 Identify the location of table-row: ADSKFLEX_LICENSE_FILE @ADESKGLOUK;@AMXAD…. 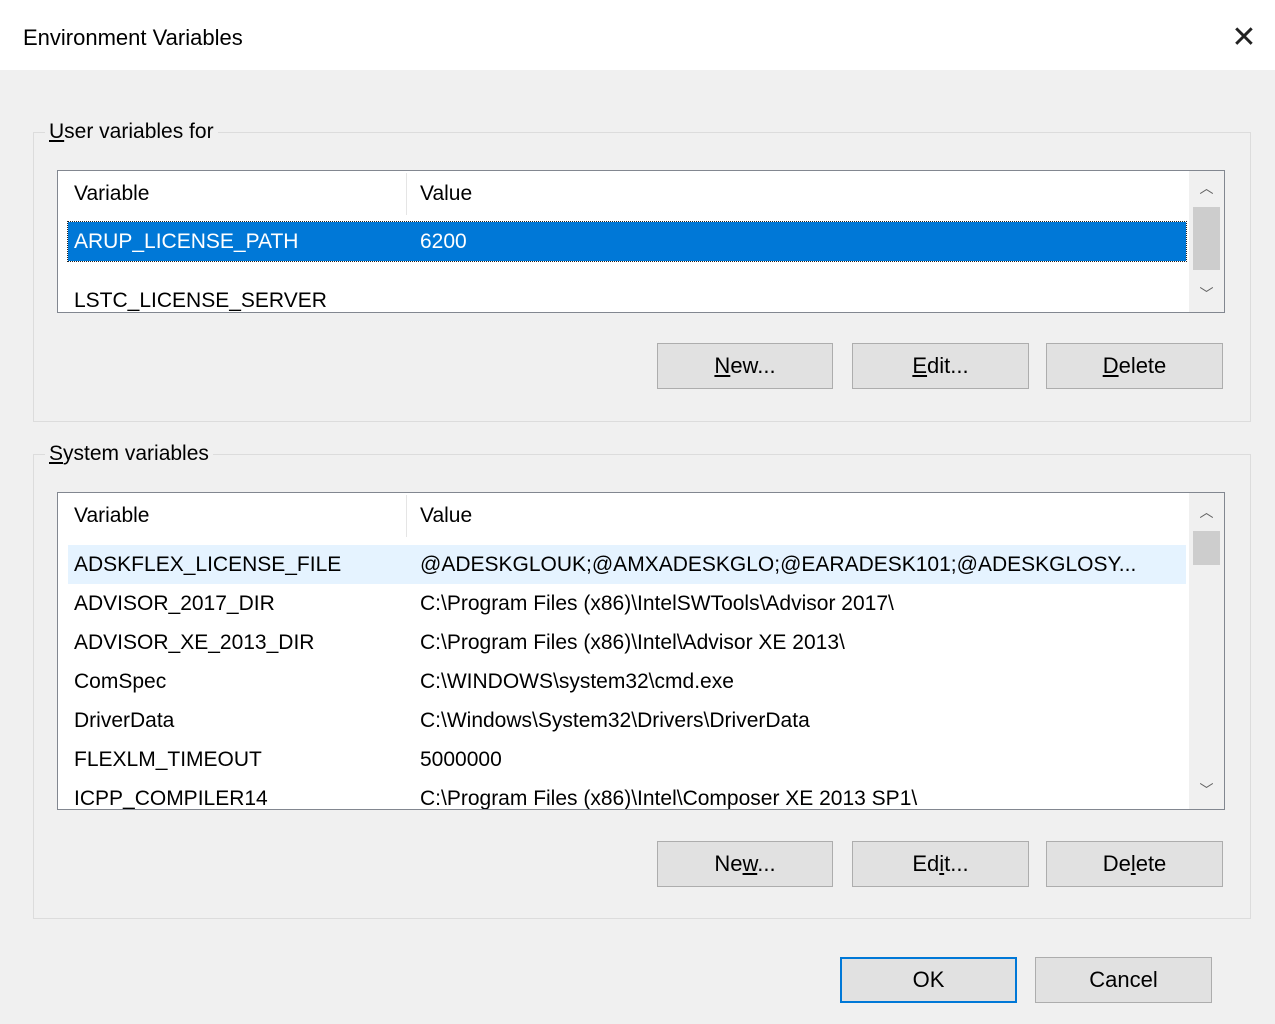
(627, 564).